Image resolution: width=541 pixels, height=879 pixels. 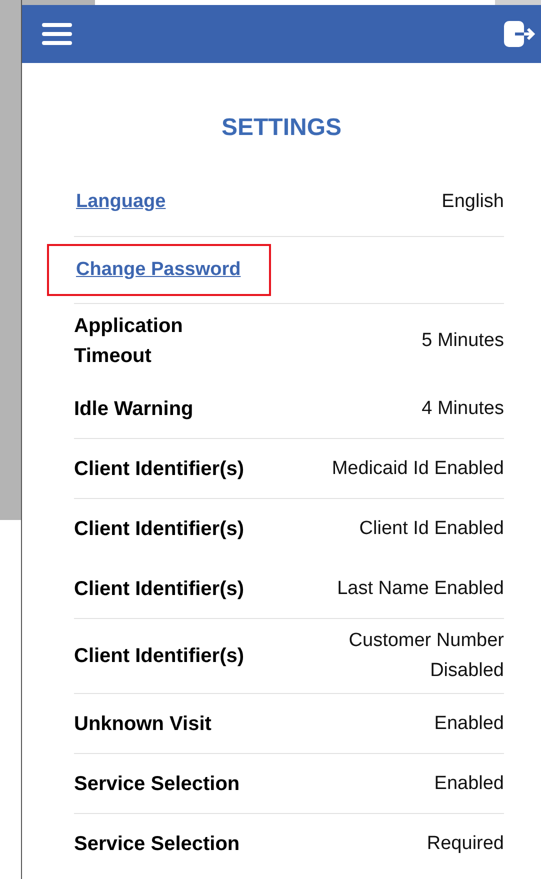 I want to click on setting-value: Required, so click(x=465, y=844).